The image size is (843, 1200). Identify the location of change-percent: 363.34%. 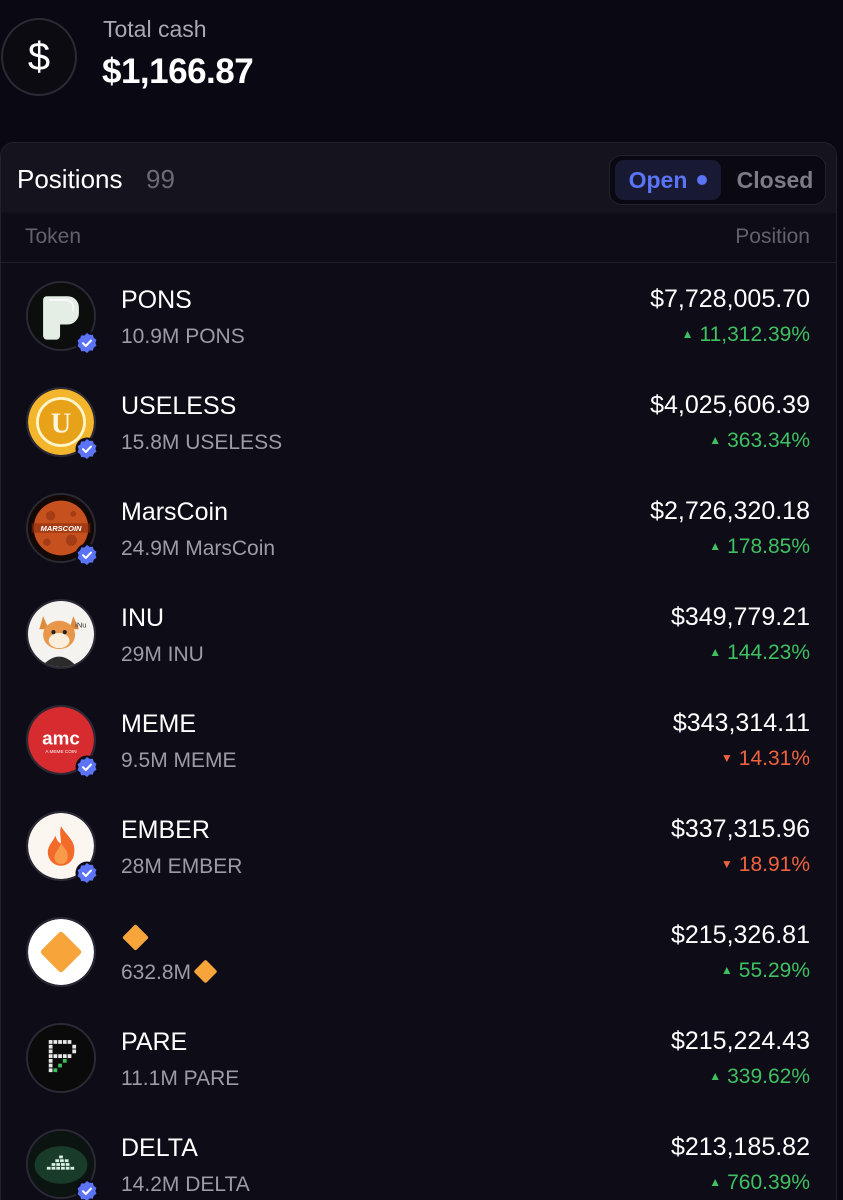
(768, 440).